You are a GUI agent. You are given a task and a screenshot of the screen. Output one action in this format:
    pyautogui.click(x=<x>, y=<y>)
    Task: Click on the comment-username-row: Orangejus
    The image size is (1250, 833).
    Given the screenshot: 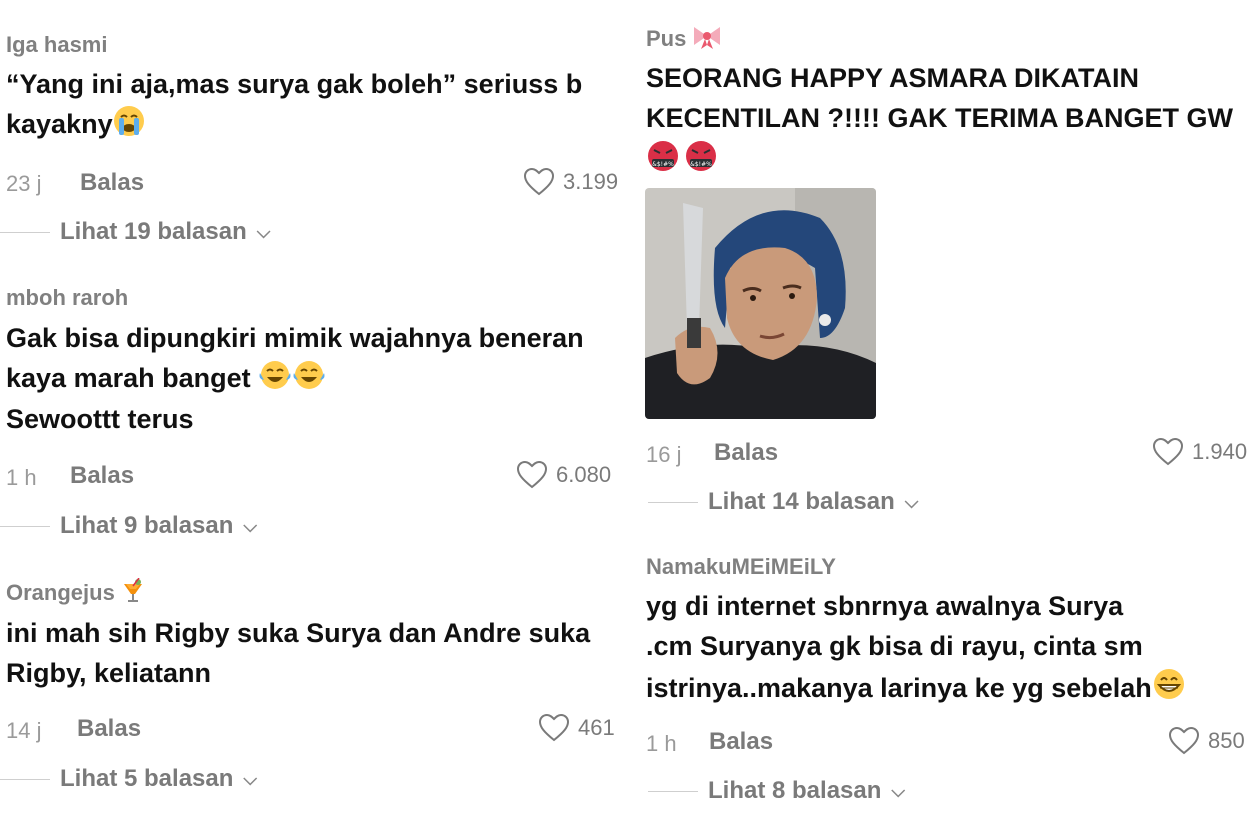 What is the action you would take?
    pyautogui.click(x=75, y=592)
    